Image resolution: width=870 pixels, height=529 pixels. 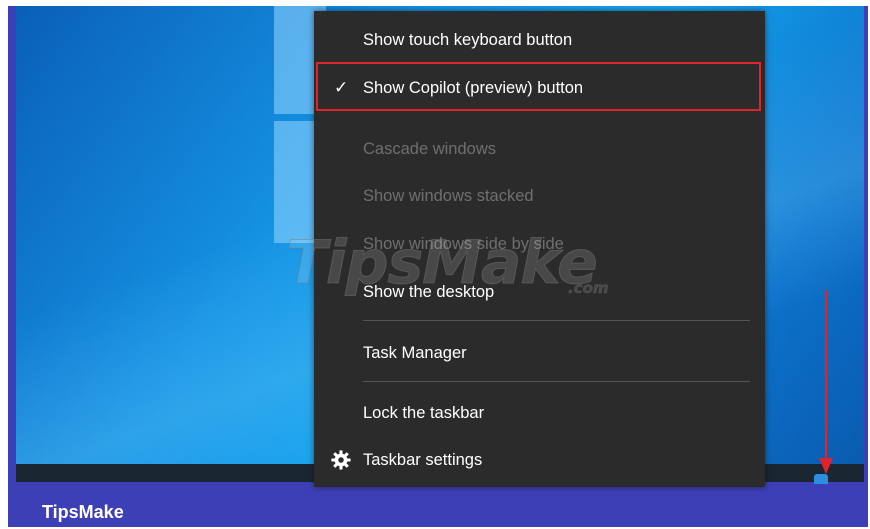 I want to click on menu-item-label: Lock the taskbar, so click(x=424, y=413).